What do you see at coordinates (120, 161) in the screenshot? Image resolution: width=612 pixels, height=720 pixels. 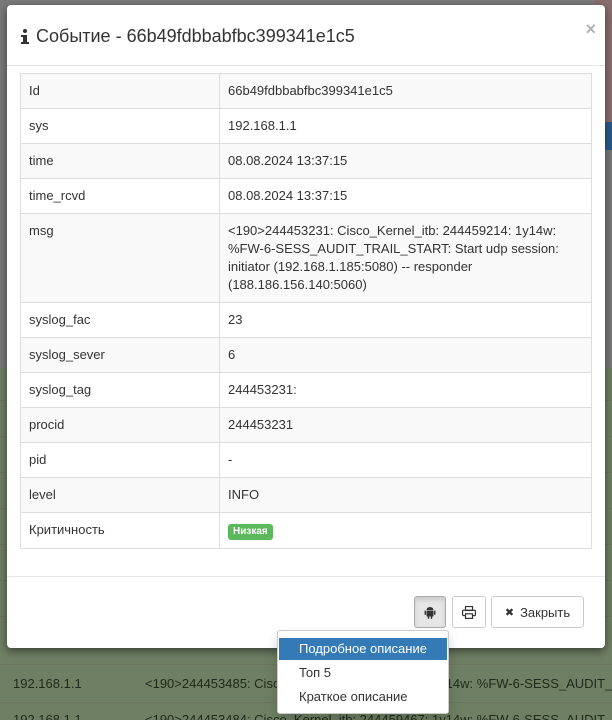 I see `detail-key: time` at bounding box center [120, 161].